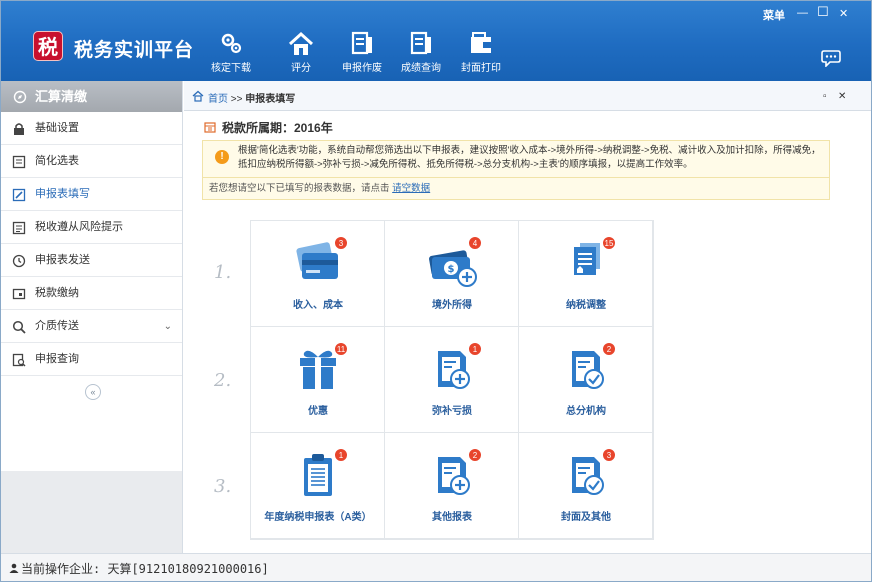 The image size is (872, 582). Describe the element at coordinates (231, 68) in the screenshot. I see `toolbar-label: 核定下载` at that location.